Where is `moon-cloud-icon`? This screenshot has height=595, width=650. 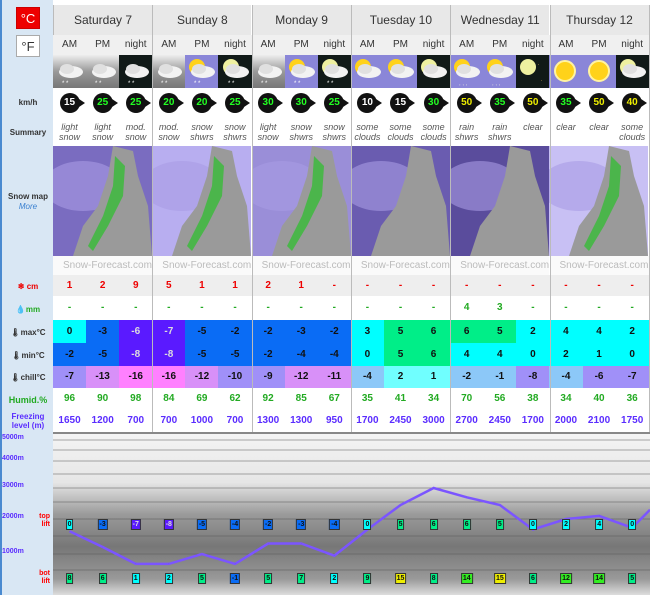 moon-cloud-icon is located at coordinates (434, 71).